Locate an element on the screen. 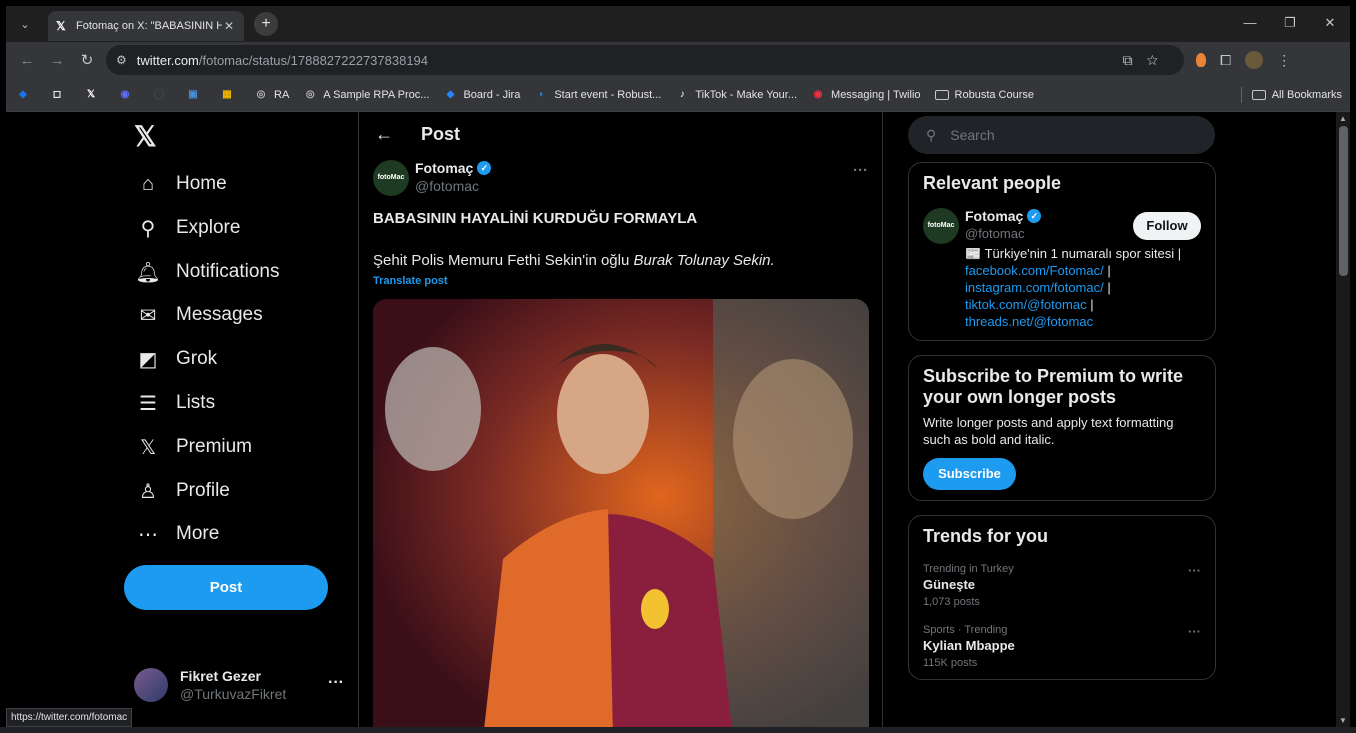  follow-button: Follow is located at coordinates (1167, 226).